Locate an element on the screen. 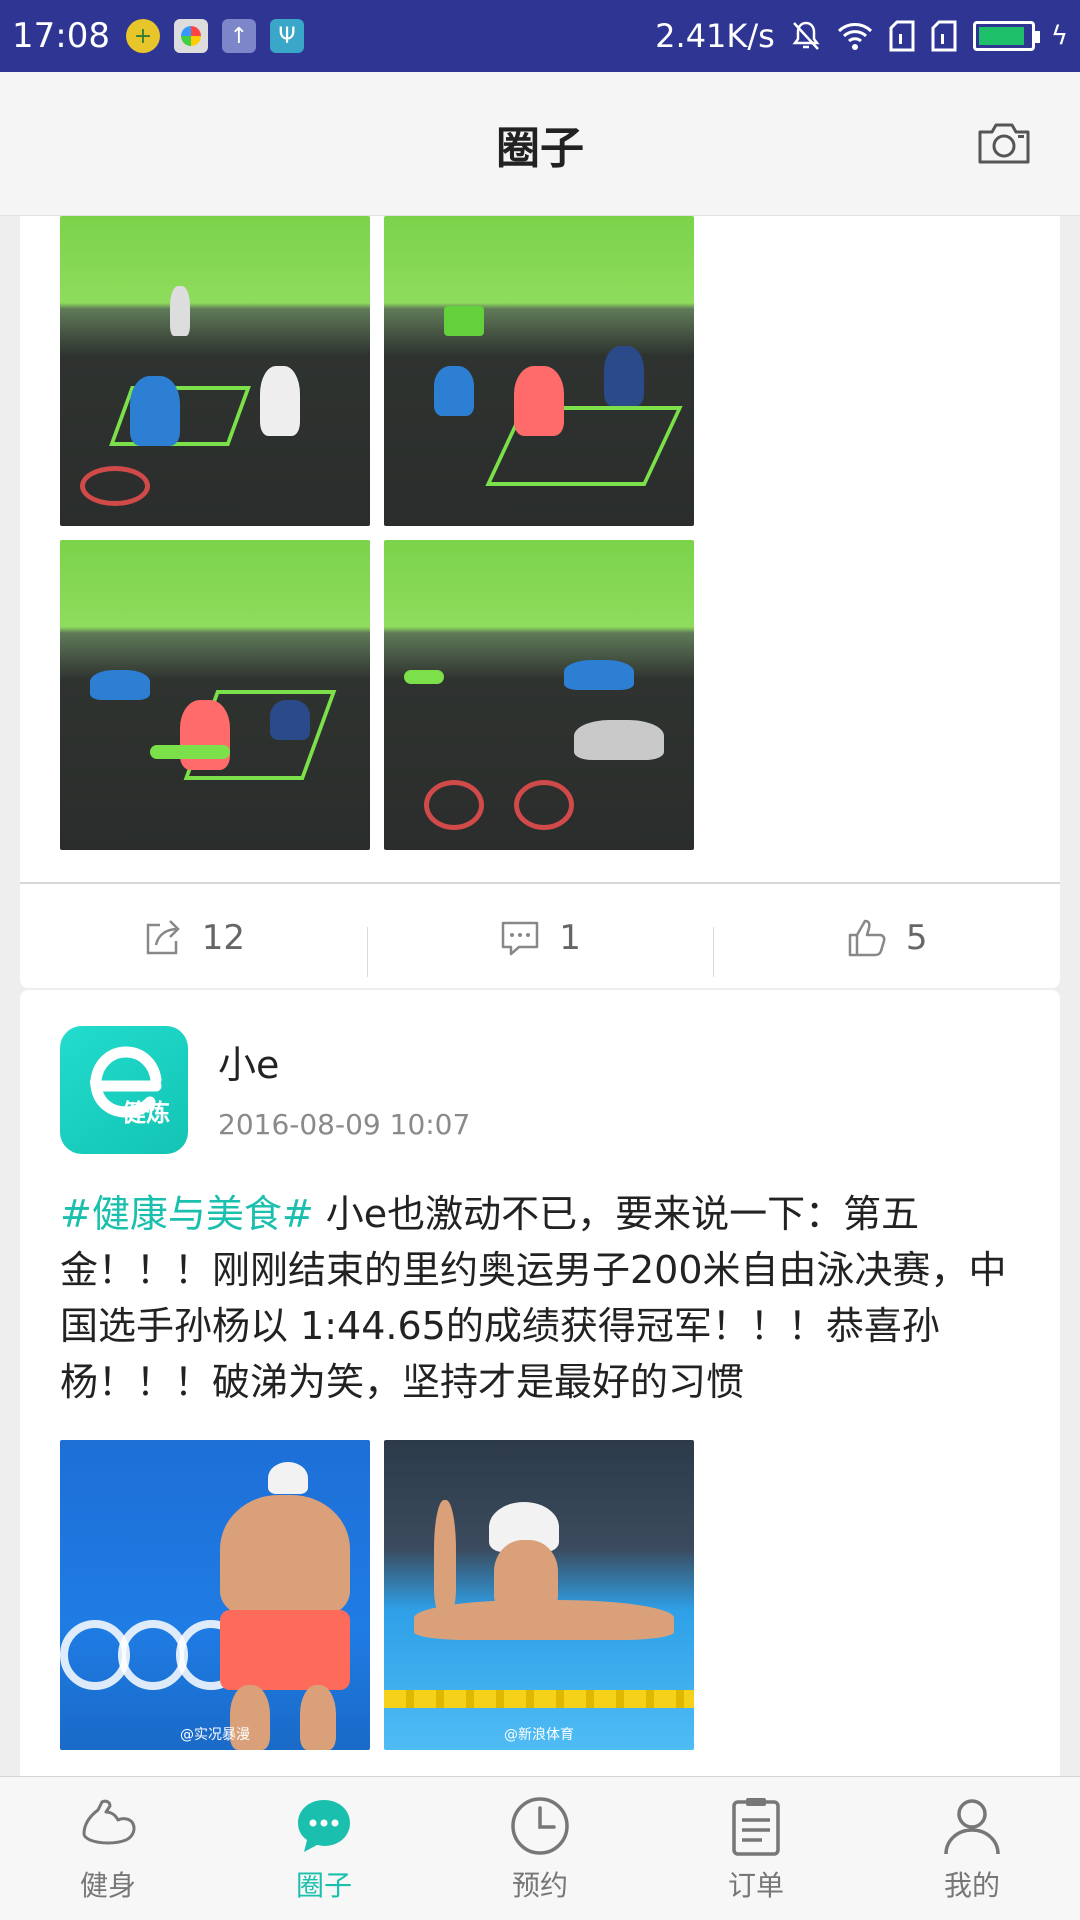 This screenshot has width=1080, height=1920. nav-item-circle: 圈子 is located at coordinates (324, 1848).